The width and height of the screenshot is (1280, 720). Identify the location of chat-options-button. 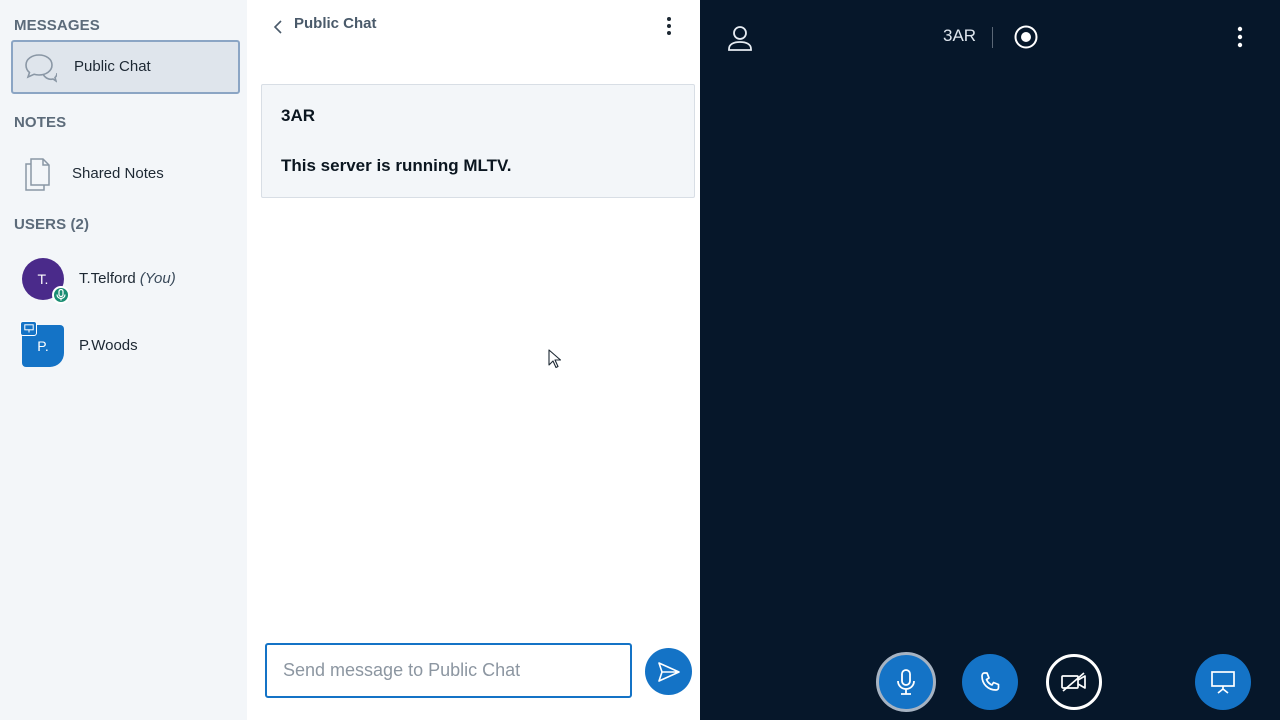
(669, 26).